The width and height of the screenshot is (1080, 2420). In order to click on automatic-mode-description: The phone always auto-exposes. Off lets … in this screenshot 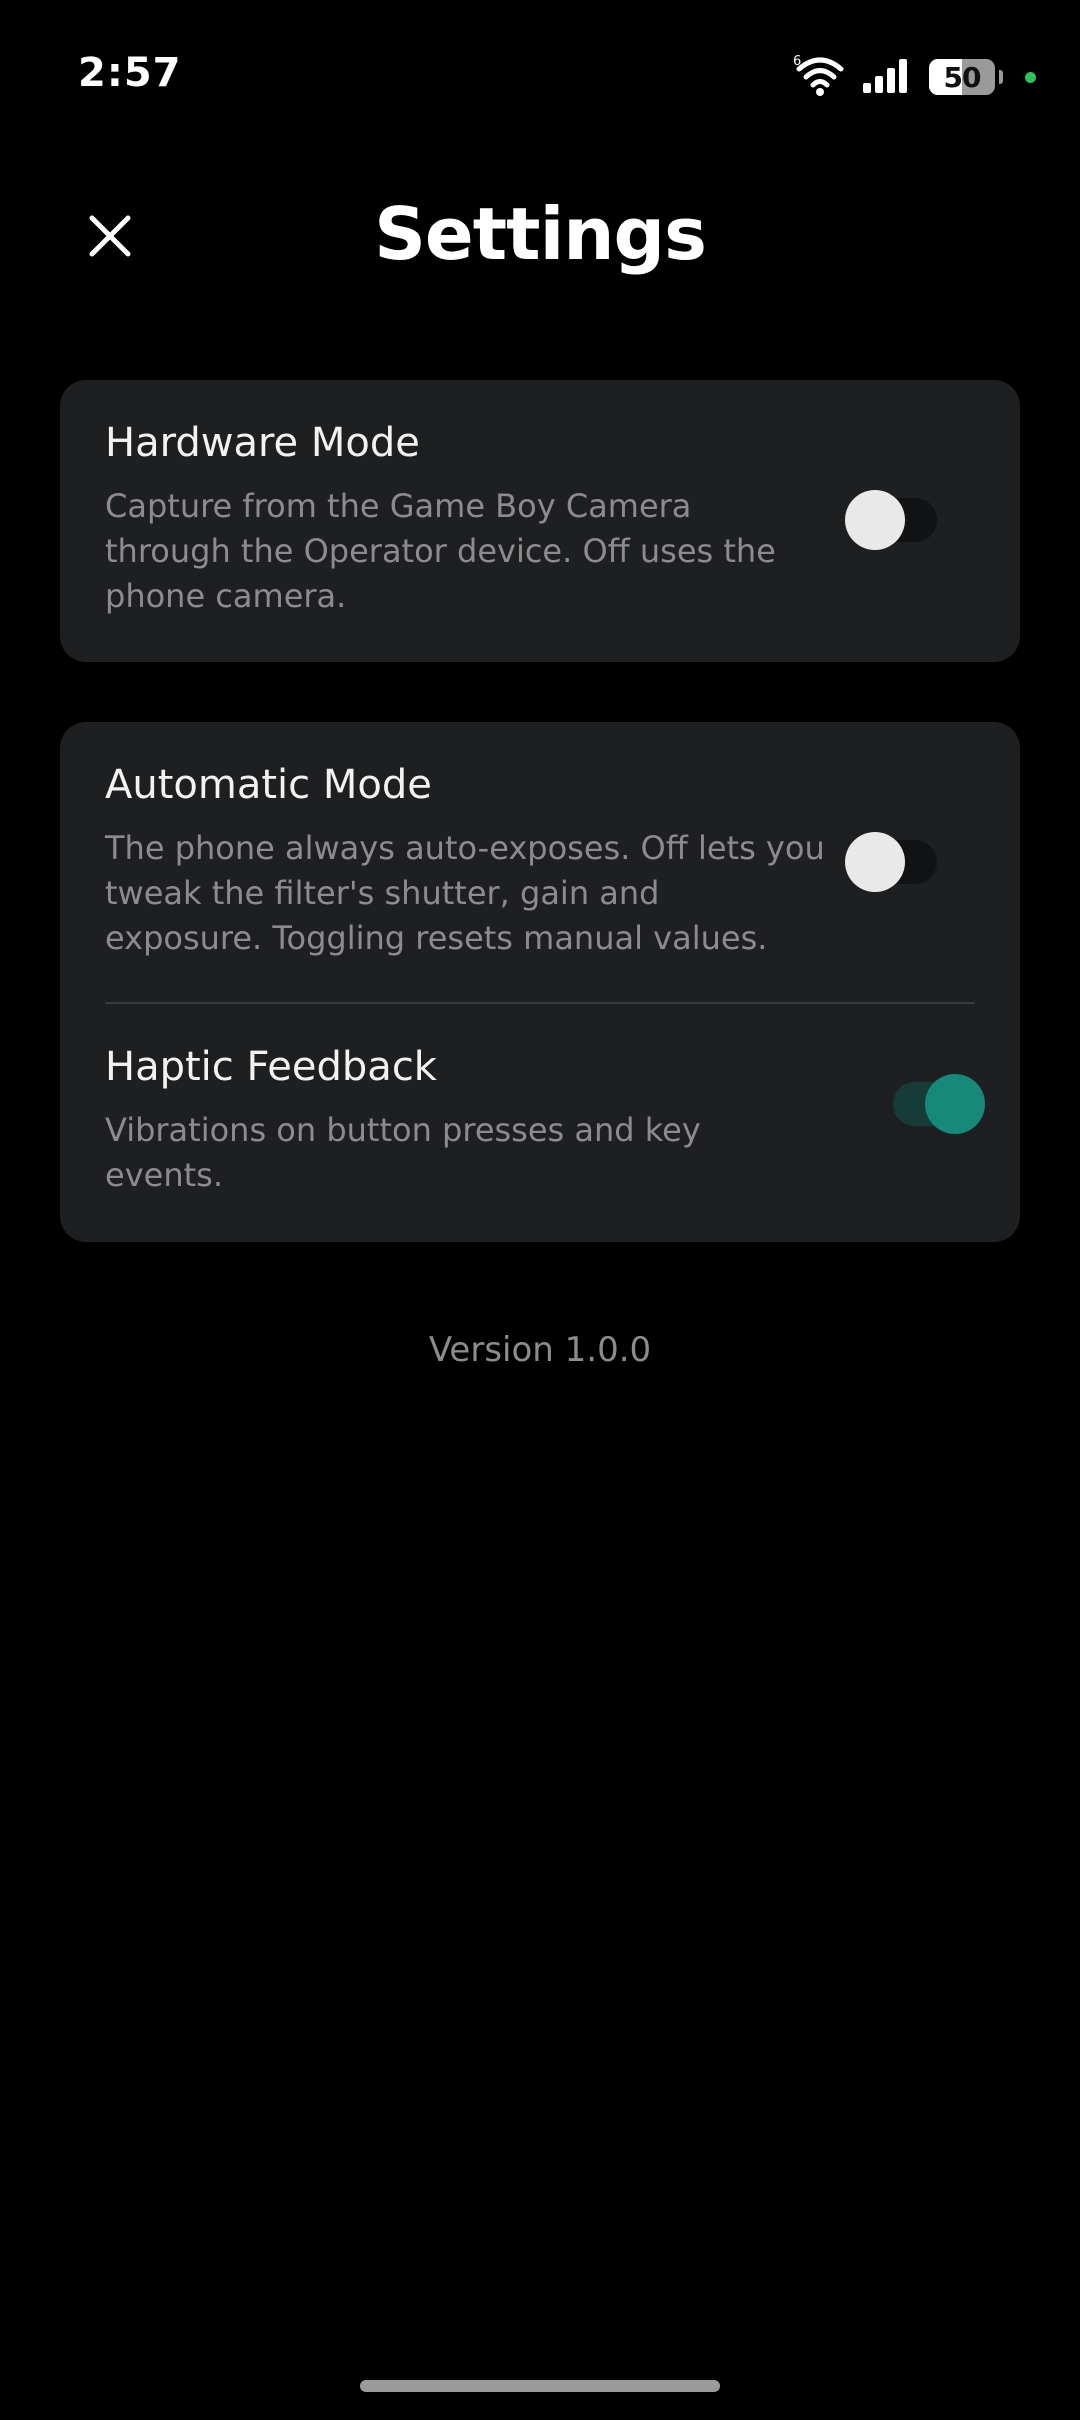, I will do `click(465, 893)`.